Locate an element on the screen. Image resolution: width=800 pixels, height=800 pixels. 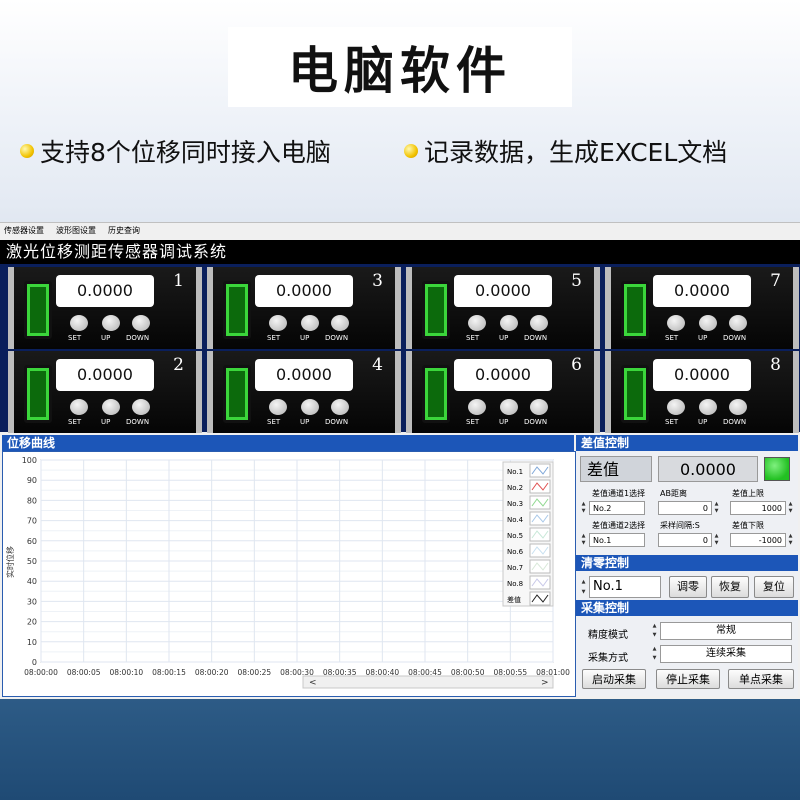
restore-button: 恢复 is located at coordinates (730, 587).